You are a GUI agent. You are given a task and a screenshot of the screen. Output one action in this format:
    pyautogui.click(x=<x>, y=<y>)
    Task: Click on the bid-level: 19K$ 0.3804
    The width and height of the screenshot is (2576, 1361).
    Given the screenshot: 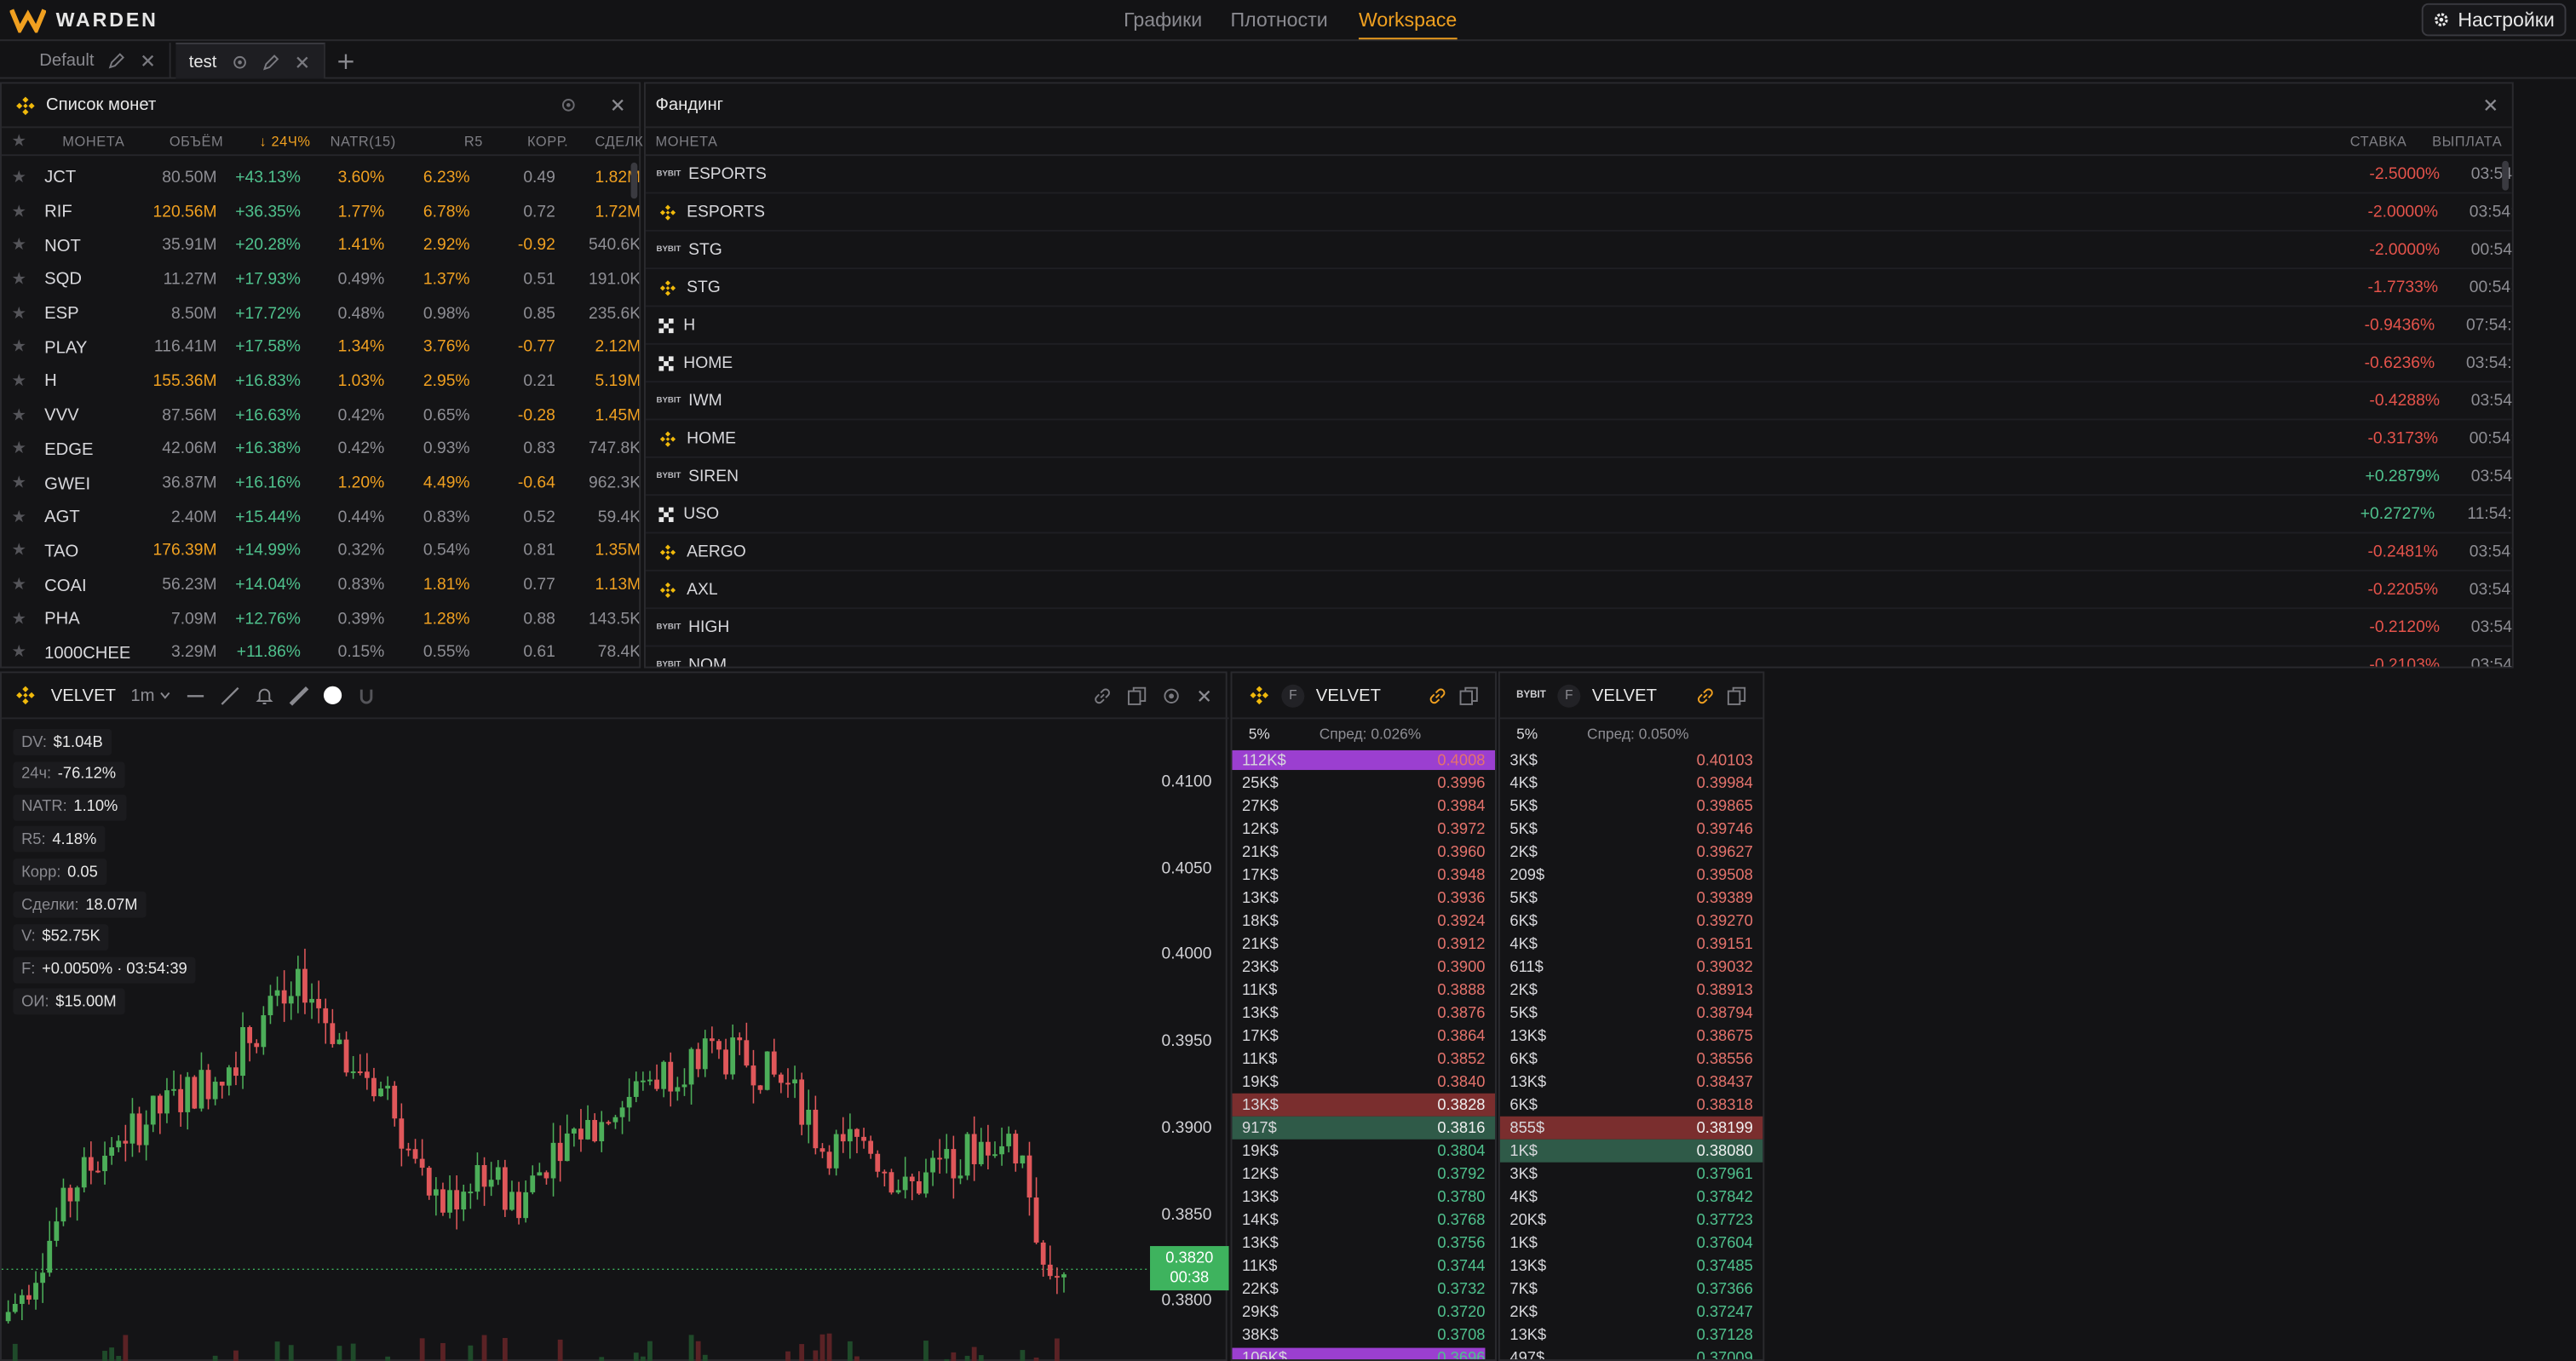 What is the action you would take?
    pyautogui.click(x=1363, y=1151)
    